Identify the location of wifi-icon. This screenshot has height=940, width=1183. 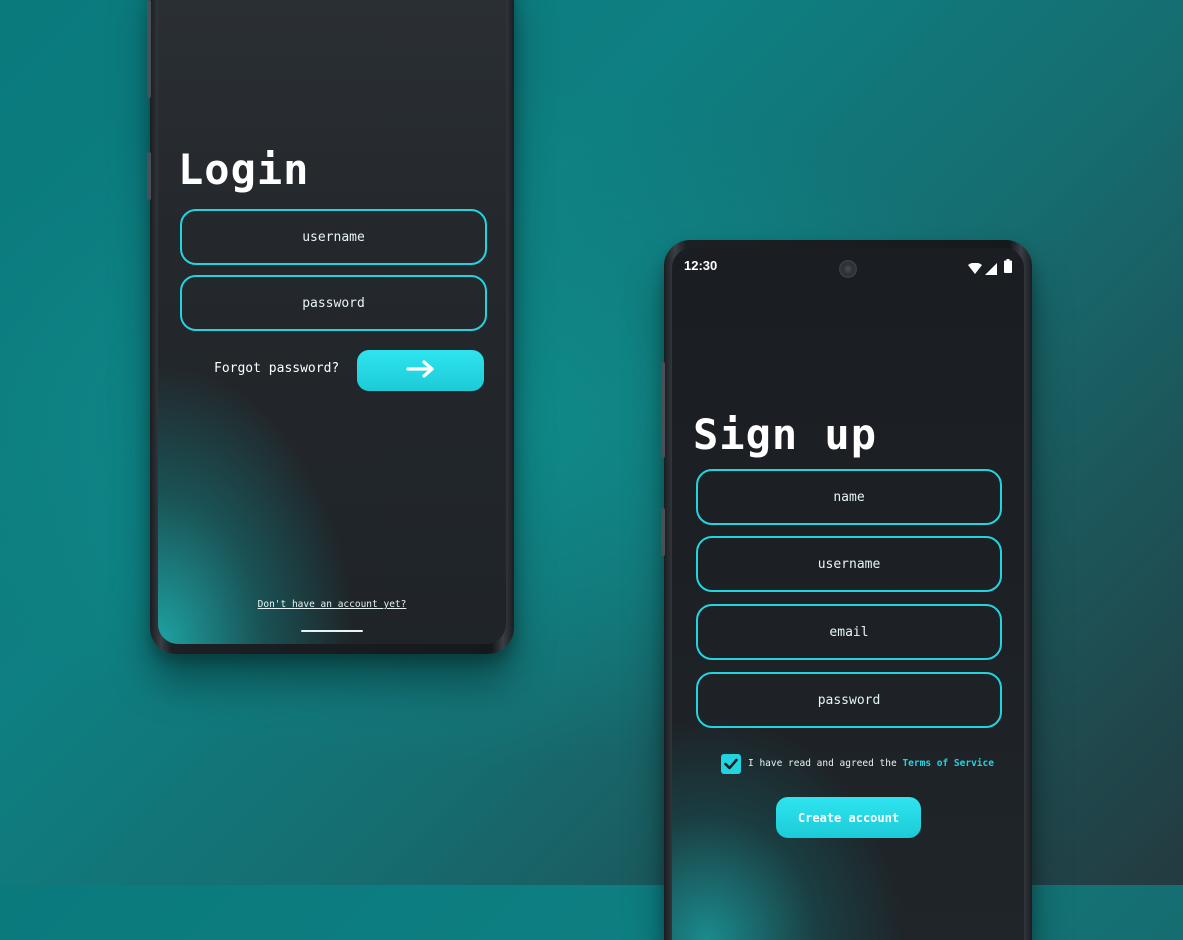
(975, 269).